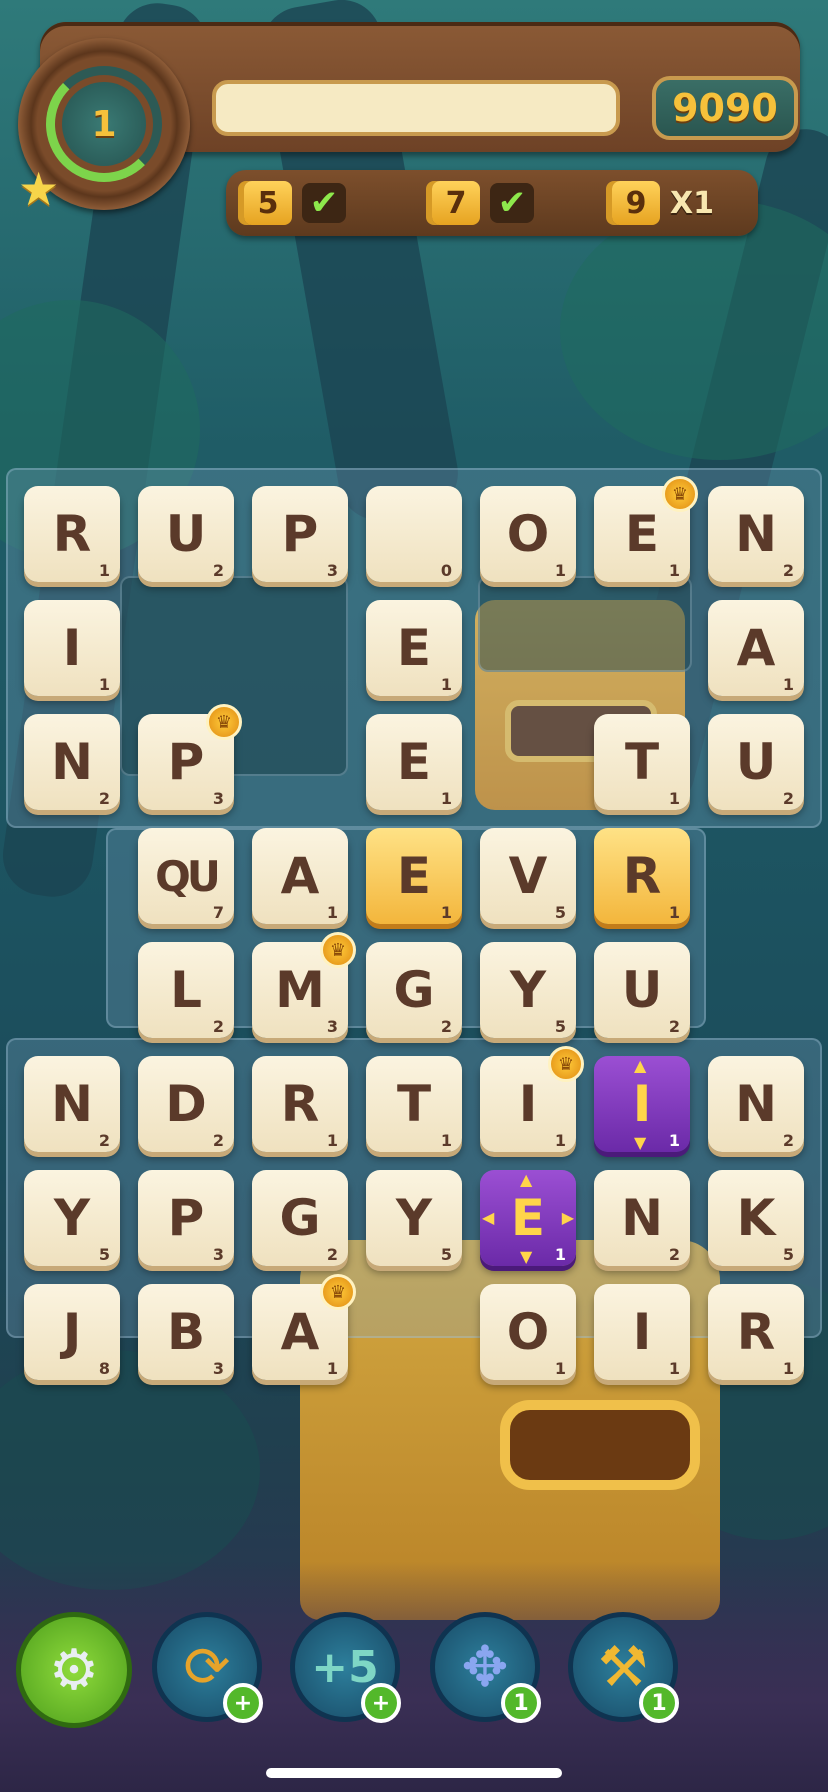  I want to click on home-indicator, so click(414, 1773).